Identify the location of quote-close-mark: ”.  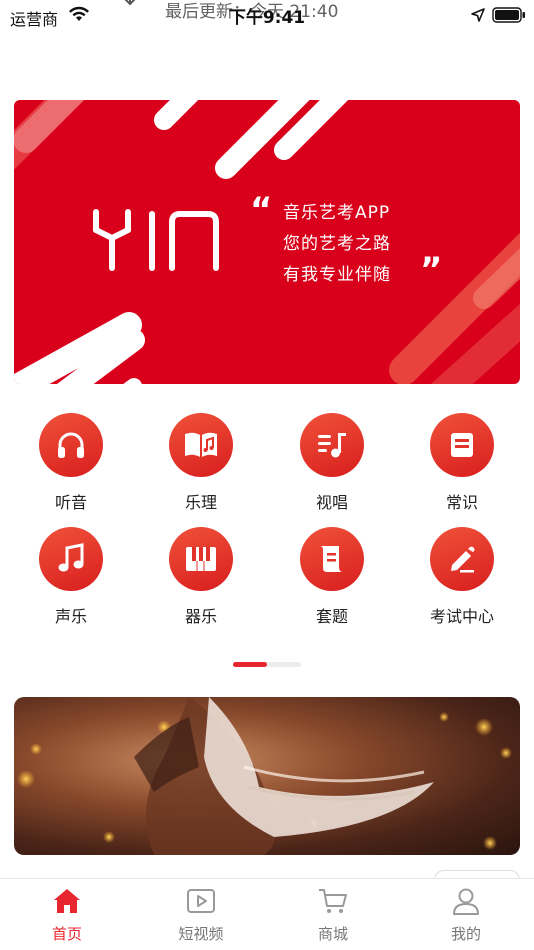
(431, 270).